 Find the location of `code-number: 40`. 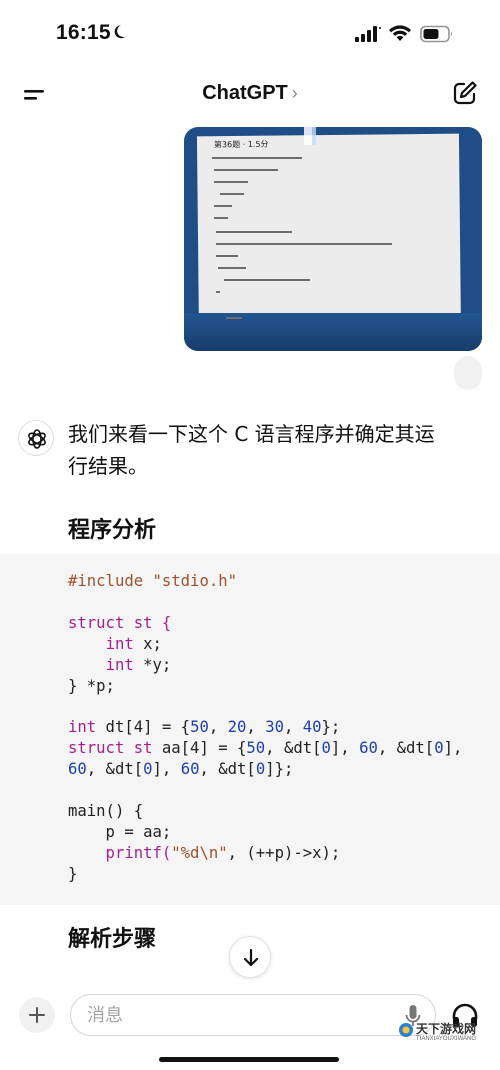

code-number: 40 is located at coordinates (312, 727).